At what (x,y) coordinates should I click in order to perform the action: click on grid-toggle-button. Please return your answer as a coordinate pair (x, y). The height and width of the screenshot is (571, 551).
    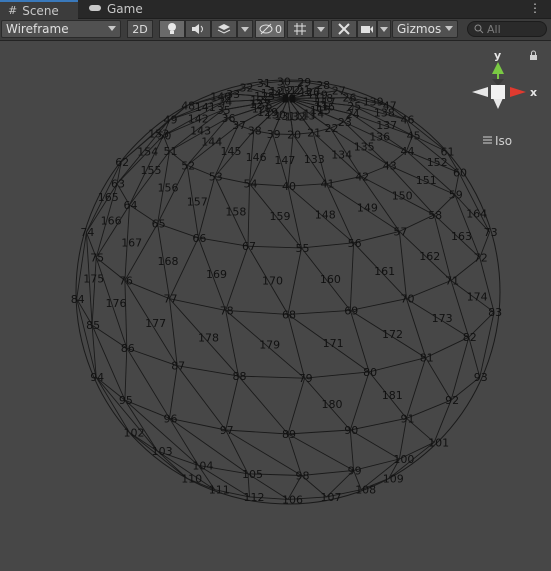
    Looking at the image, I should click on (300, 29).